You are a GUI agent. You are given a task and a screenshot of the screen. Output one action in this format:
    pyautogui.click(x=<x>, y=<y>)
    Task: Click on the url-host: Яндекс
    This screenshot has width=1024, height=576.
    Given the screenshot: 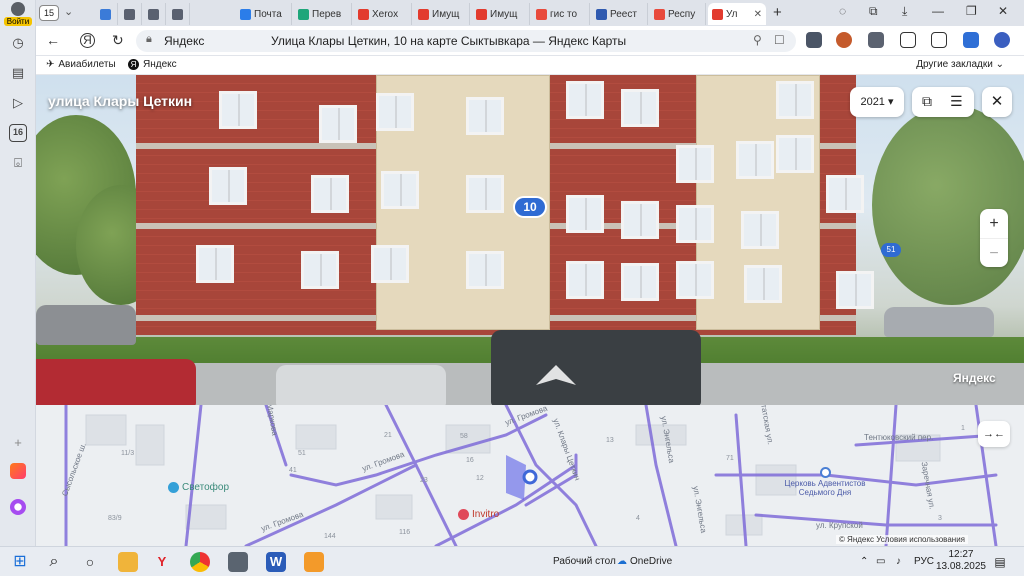 What is the action you would take?
    pyautogui.click(x=184, y=41)
    